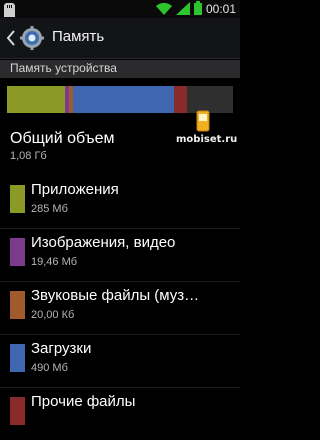 The image size is (320, 440). I want to click on watermark: mobiset.ru, so click(207, 130).